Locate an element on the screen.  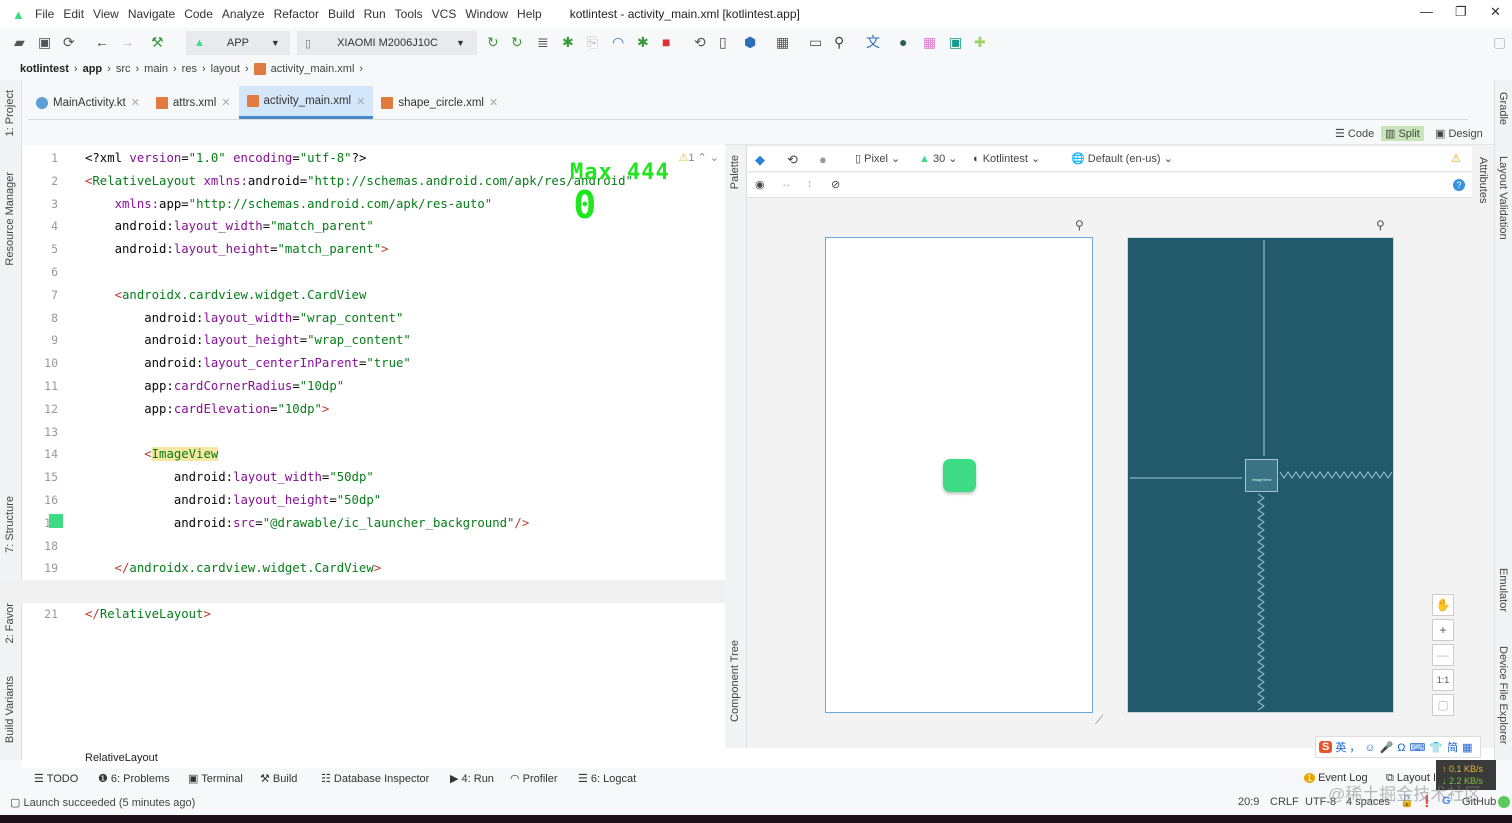
device-manager-icon: ▭ is located at coordinates (815, 42).